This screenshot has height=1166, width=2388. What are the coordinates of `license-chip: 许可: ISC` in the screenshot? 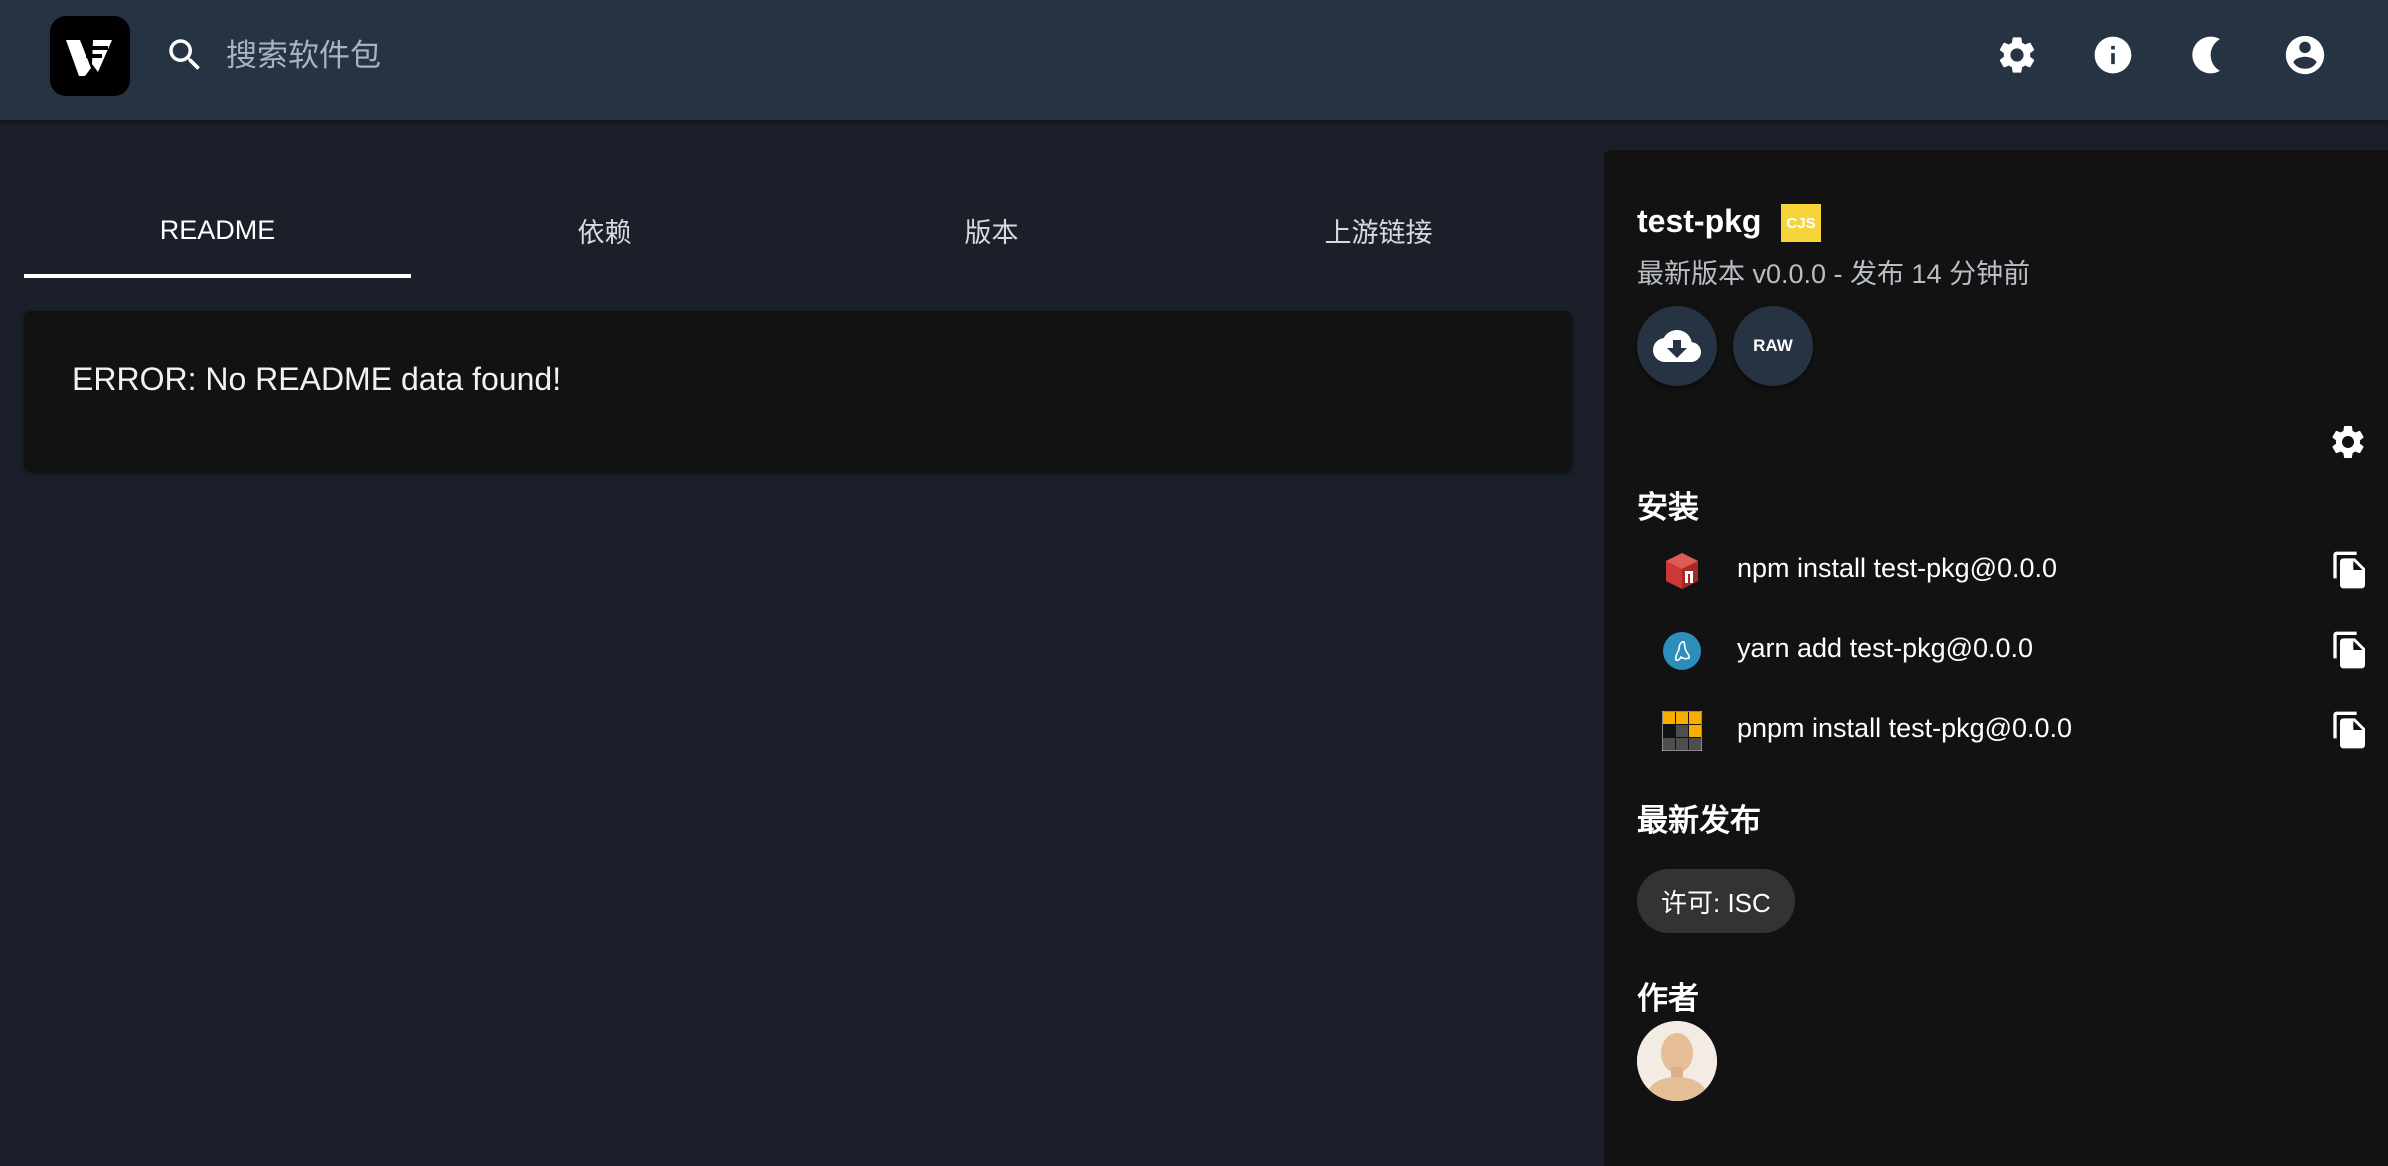 It's located at (1716, 901).